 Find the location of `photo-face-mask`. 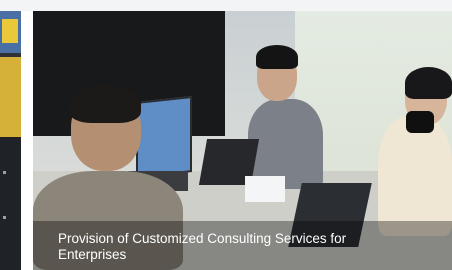

photo-face-mask is located at coordinates (420, 122).